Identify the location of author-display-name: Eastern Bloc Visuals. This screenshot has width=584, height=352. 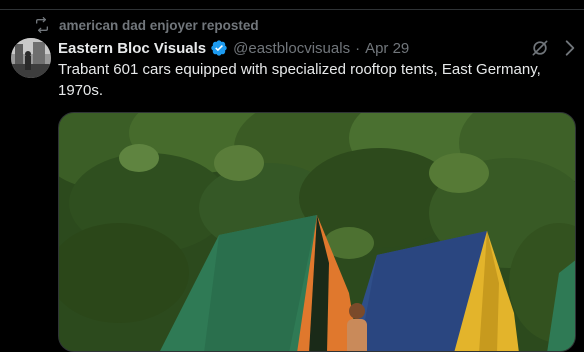
(132, 48).